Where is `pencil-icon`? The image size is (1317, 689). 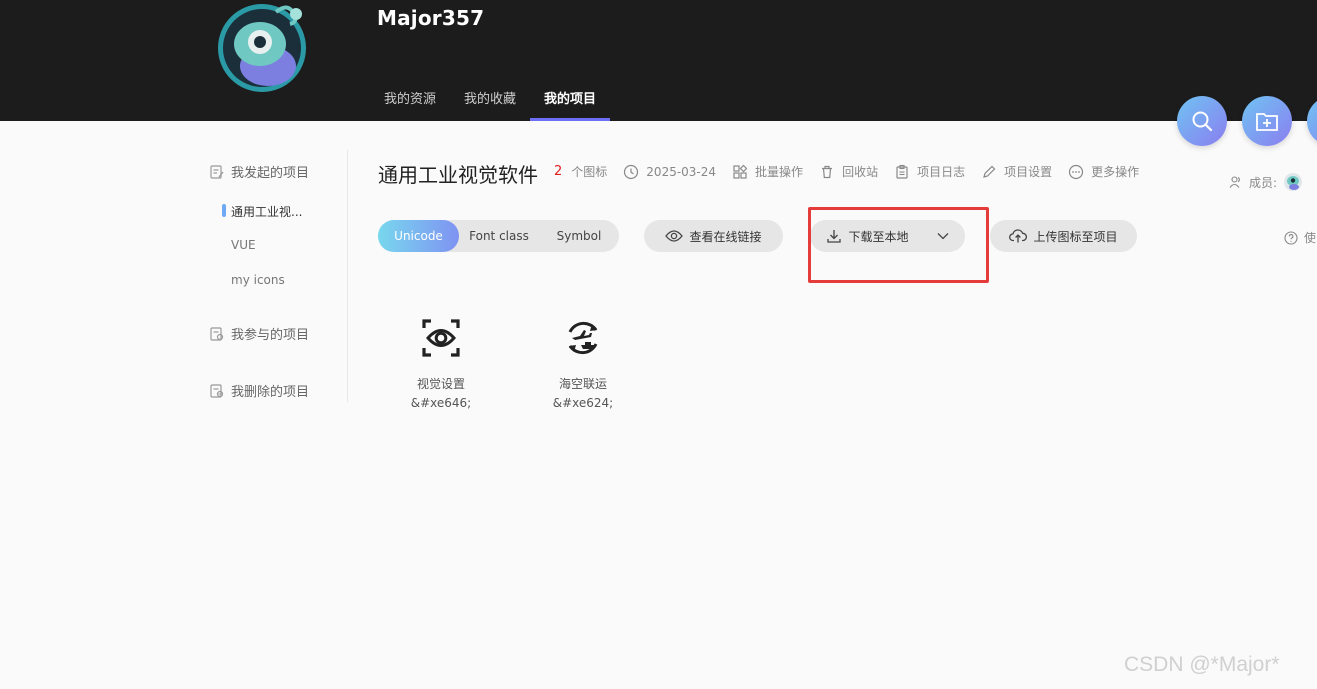 pencil-icon is located at coordinates (989, 171).